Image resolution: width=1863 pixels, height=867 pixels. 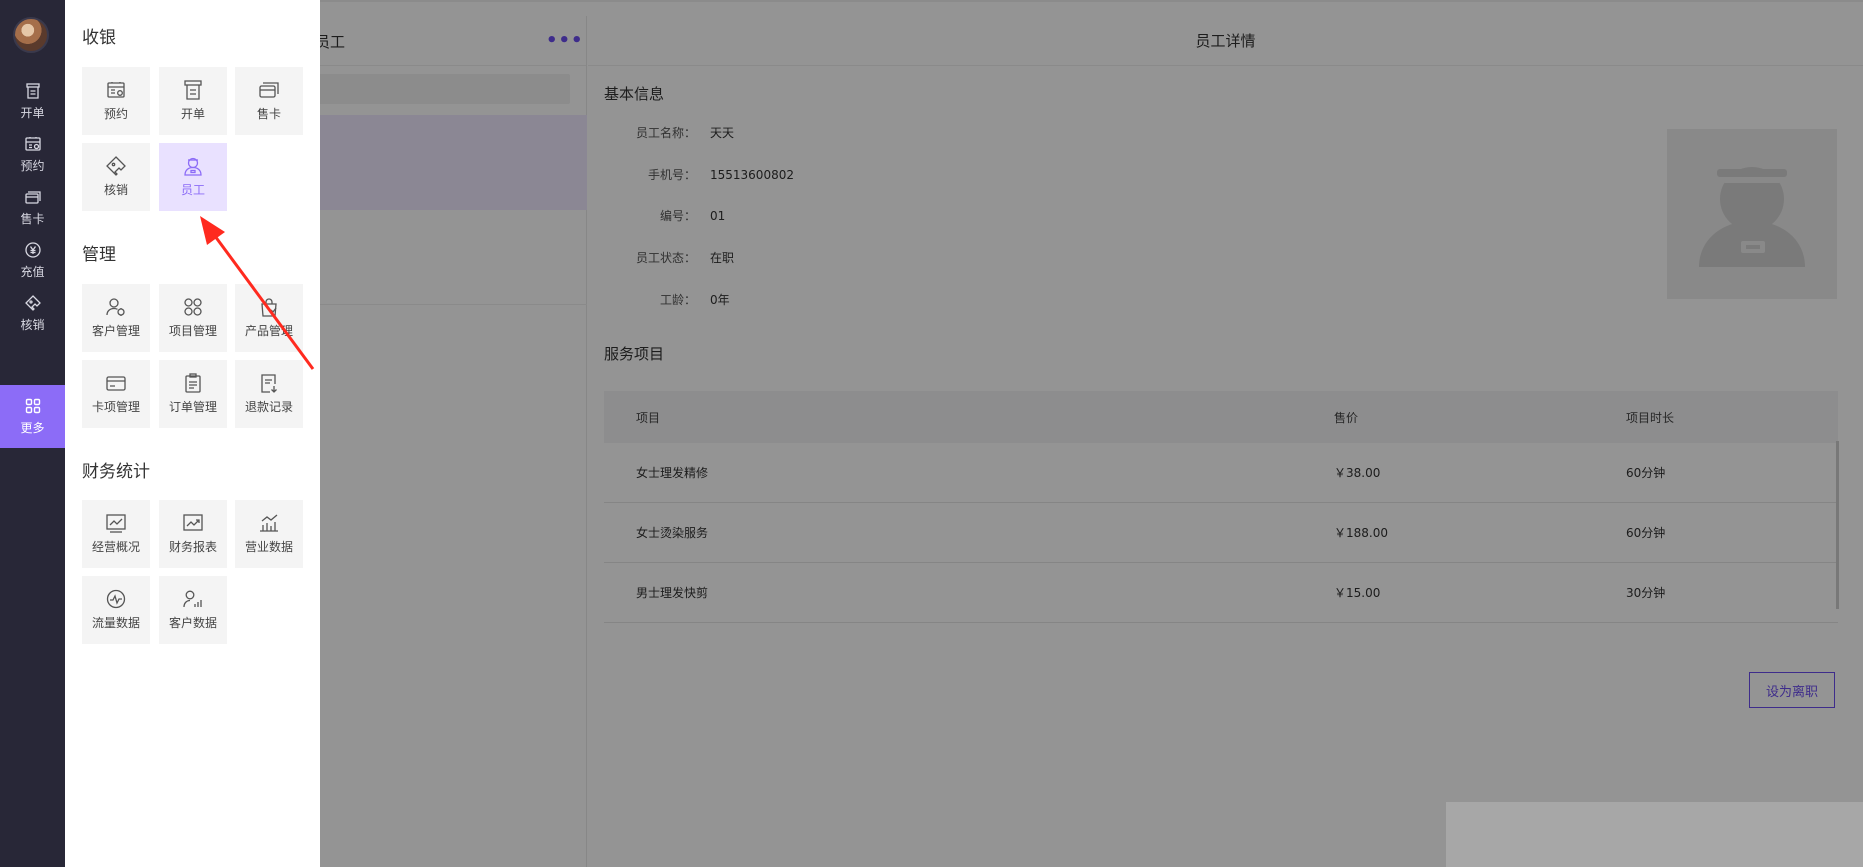 I want to click on tile-sell-card: 售卡, so click(x=269, y=101).